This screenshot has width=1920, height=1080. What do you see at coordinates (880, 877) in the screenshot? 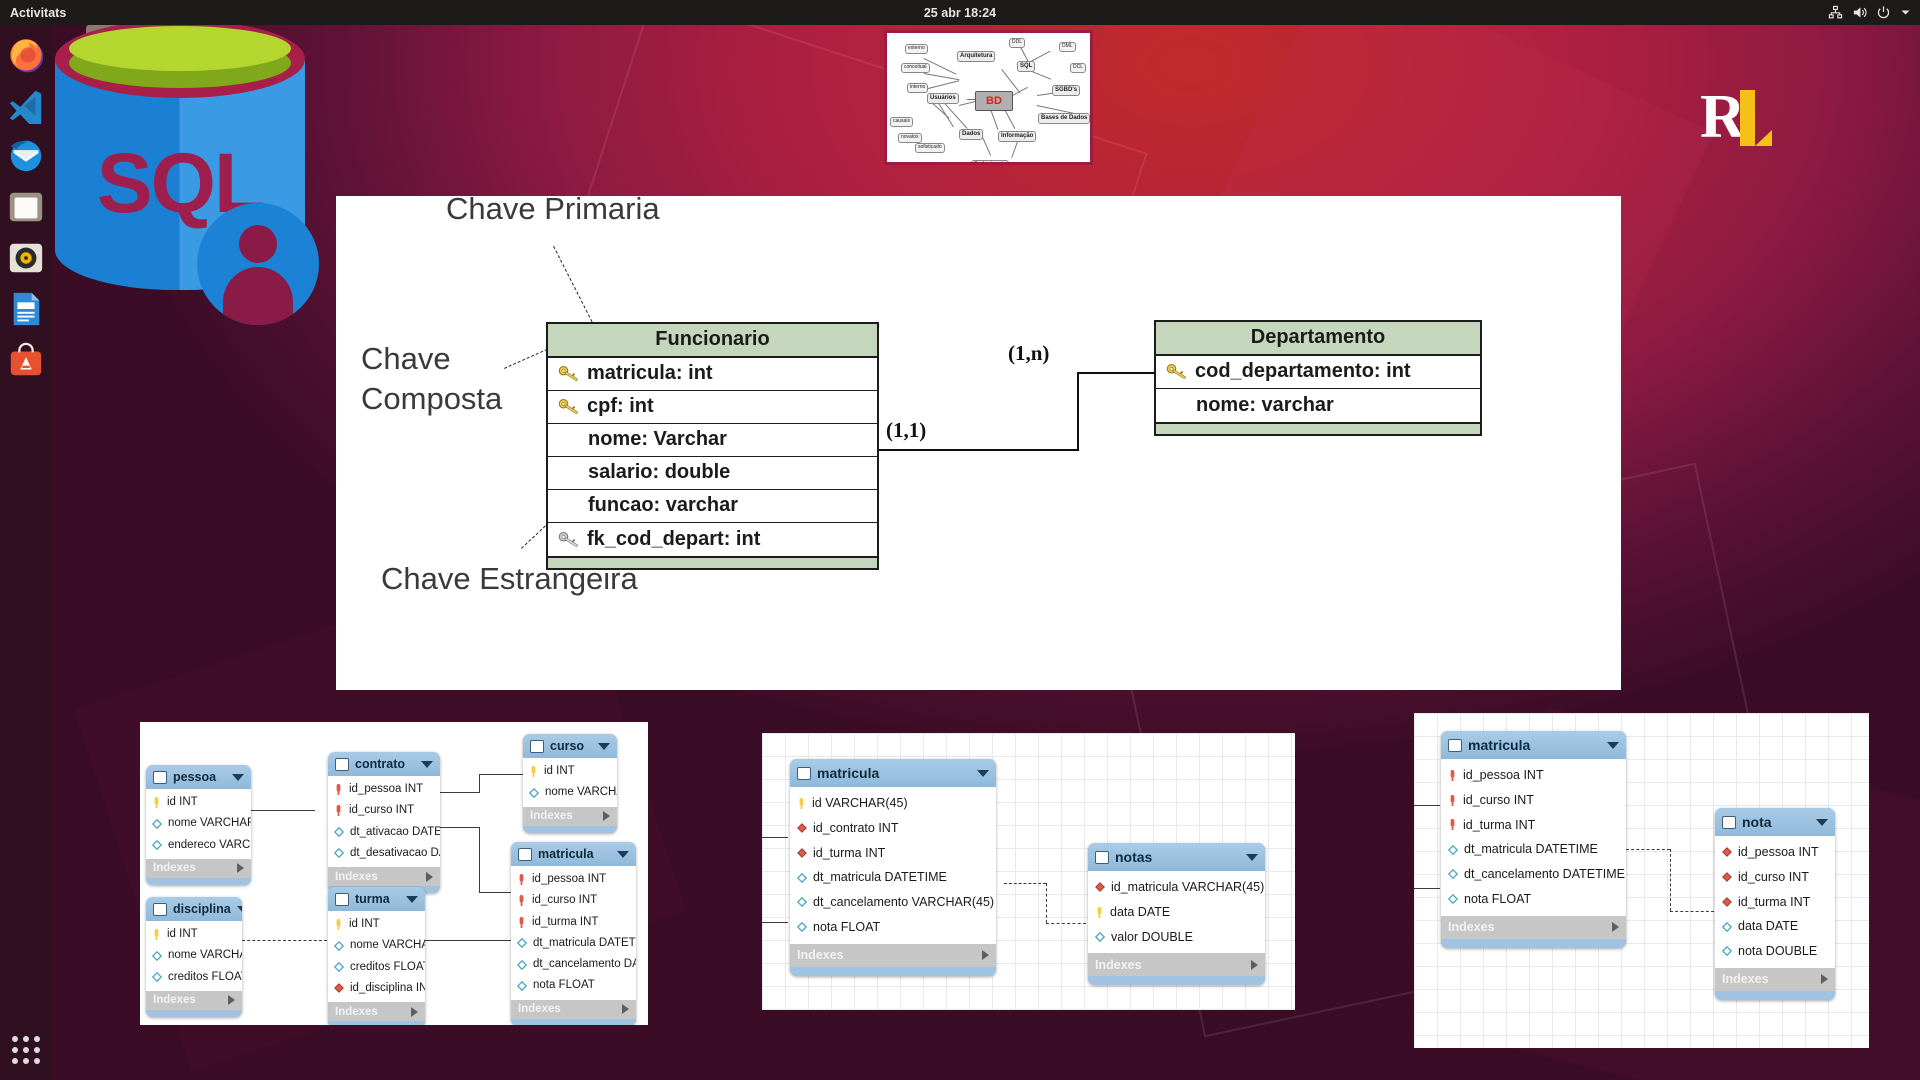
I see `wb-column-label: dt_matricula DATETIME` at bounding box center [880, 877].